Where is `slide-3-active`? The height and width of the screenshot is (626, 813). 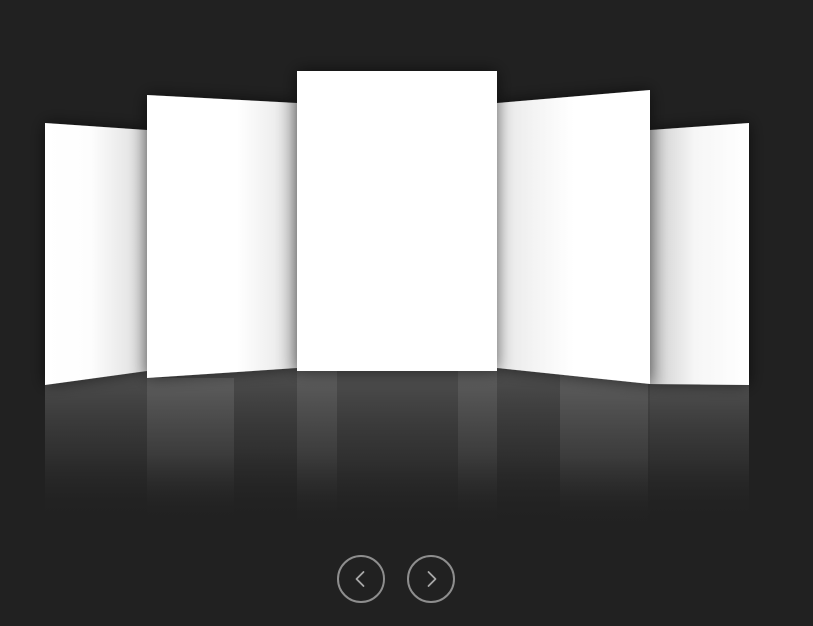
slide-3-active is located at coordinates (397, 221).